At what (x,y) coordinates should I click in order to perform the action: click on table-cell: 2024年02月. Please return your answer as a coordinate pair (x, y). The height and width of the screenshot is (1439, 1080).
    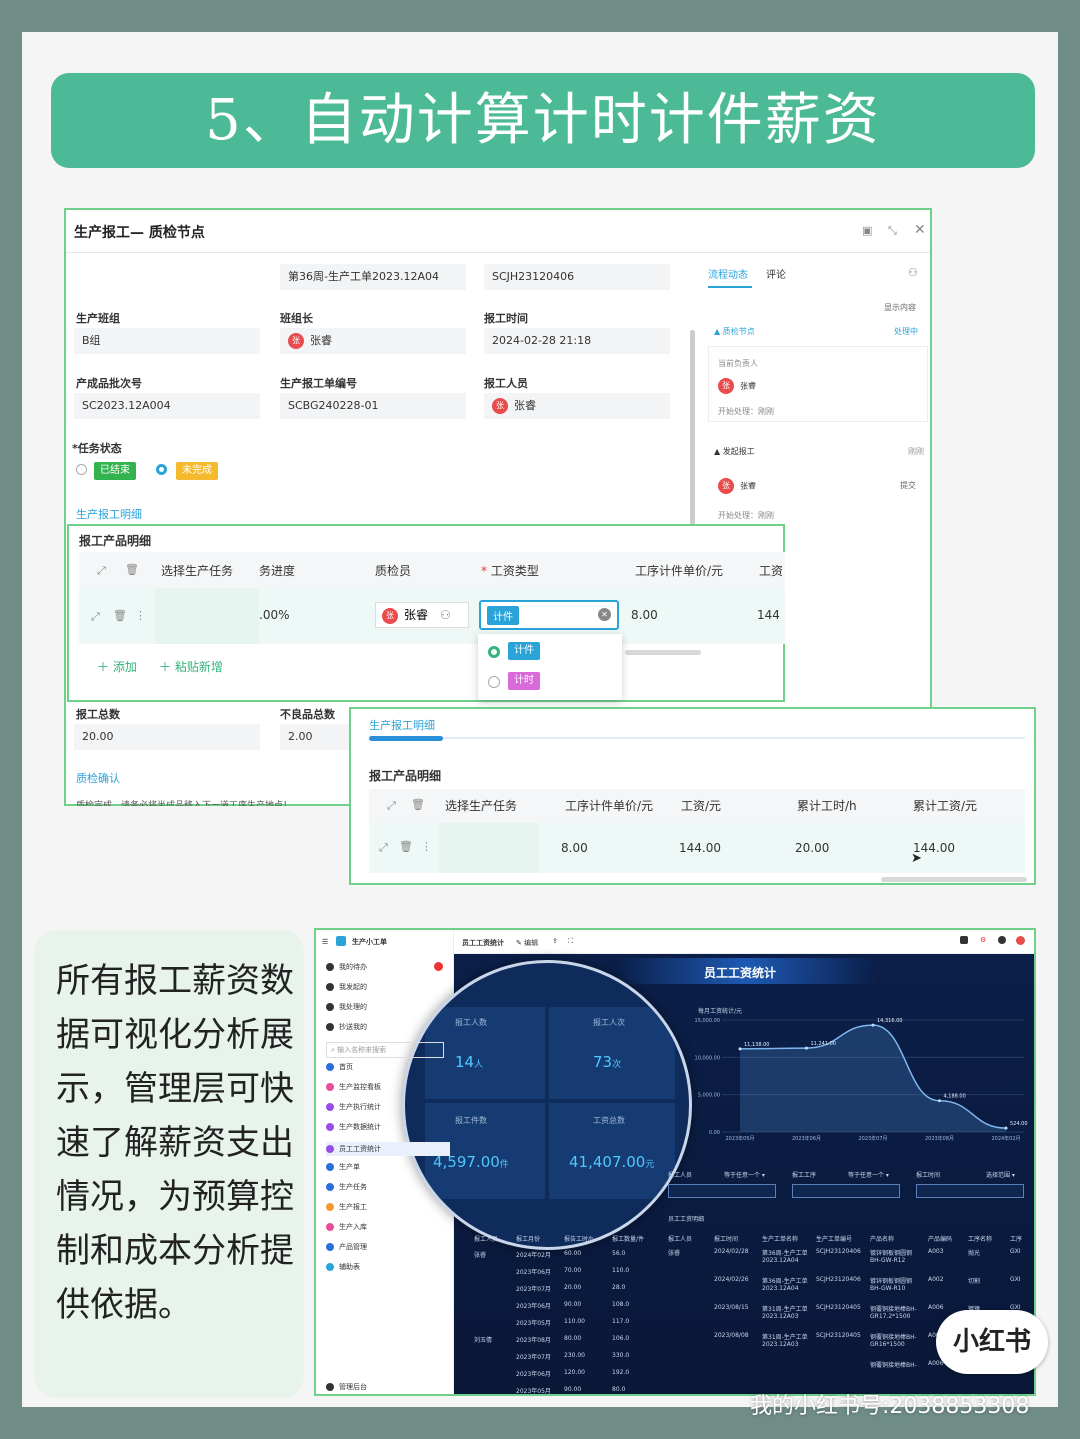
    Looking at the image, I should click on (533, 1255).